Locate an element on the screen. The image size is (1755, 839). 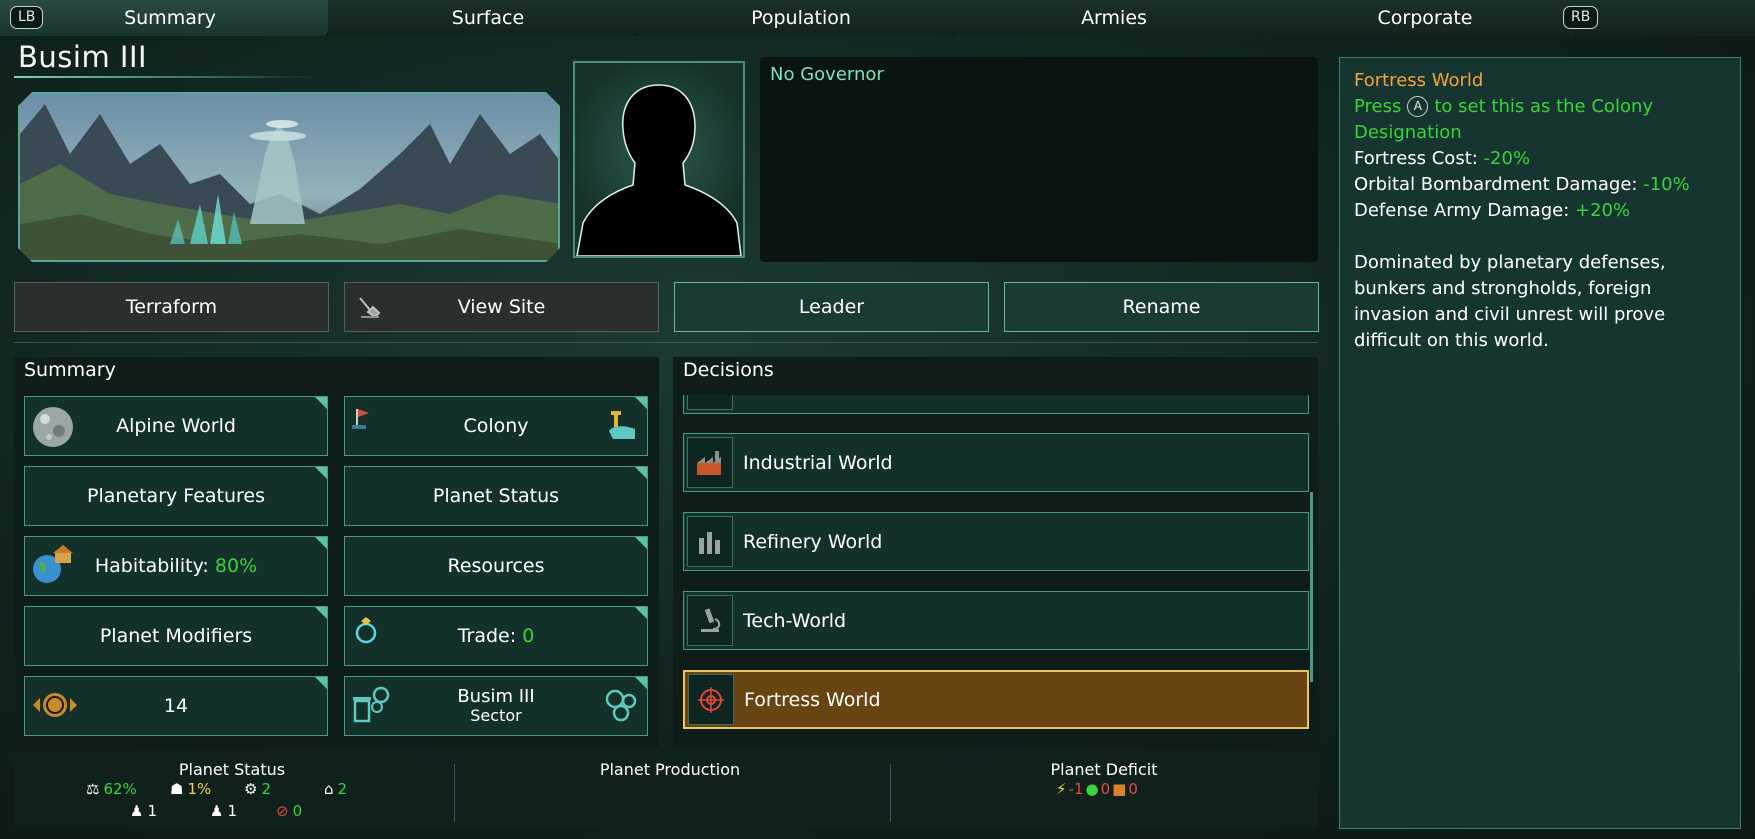
colony-tile: Colony is located at coordinates (496, 426).